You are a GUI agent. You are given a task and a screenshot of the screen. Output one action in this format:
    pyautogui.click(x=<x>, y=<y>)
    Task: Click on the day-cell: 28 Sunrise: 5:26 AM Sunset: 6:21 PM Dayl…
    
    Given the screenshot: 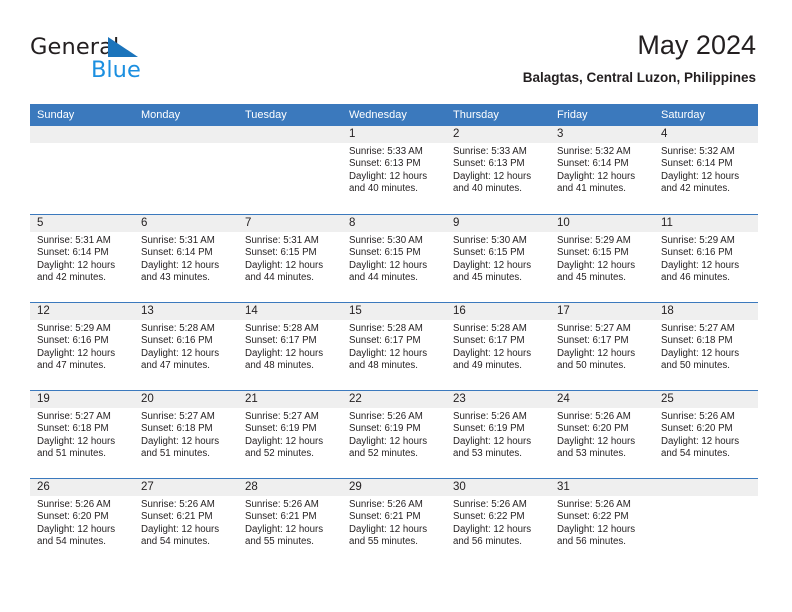 What is the action you would take?
    pyautogui.click(x=290, y=522)
    